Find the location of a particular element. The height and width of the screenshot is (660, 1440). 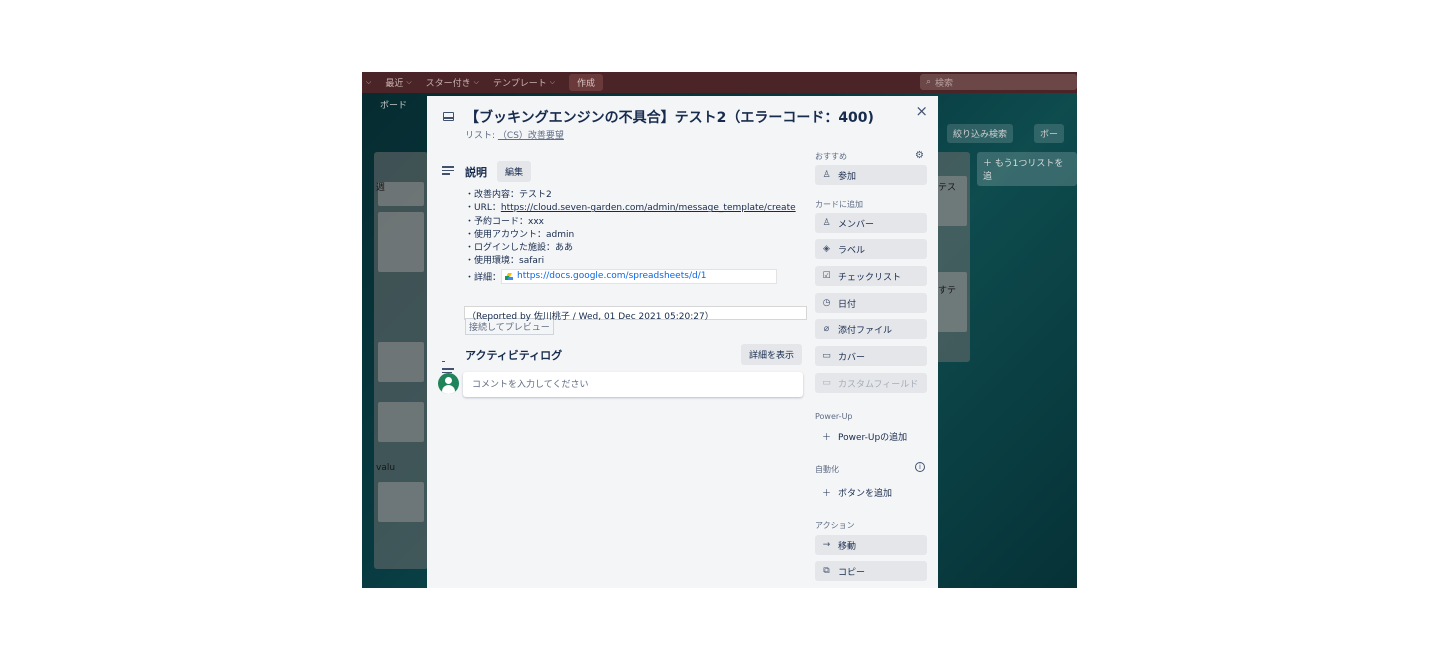

desc-line: ・使用アカウント：admin is located at coordinates (520, 234).